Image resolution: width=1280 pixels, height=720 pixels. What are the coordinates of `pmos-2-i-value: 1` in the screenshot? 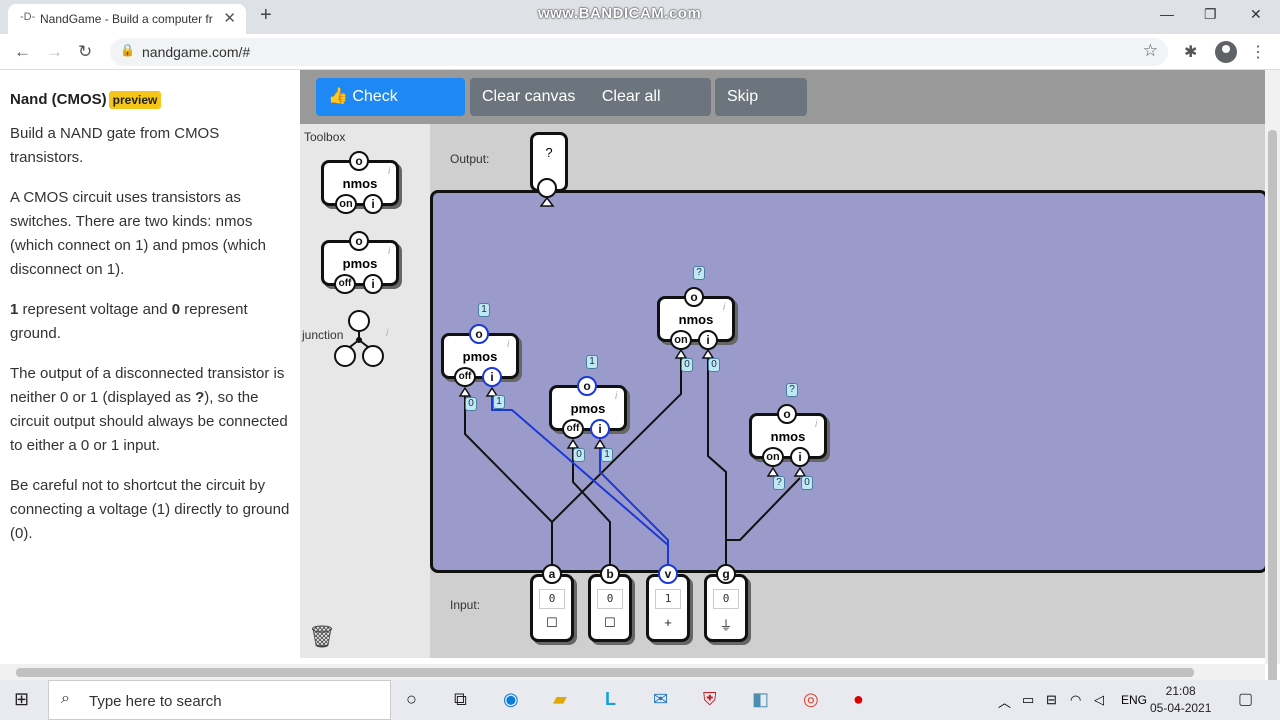 It's located at (607, 455).